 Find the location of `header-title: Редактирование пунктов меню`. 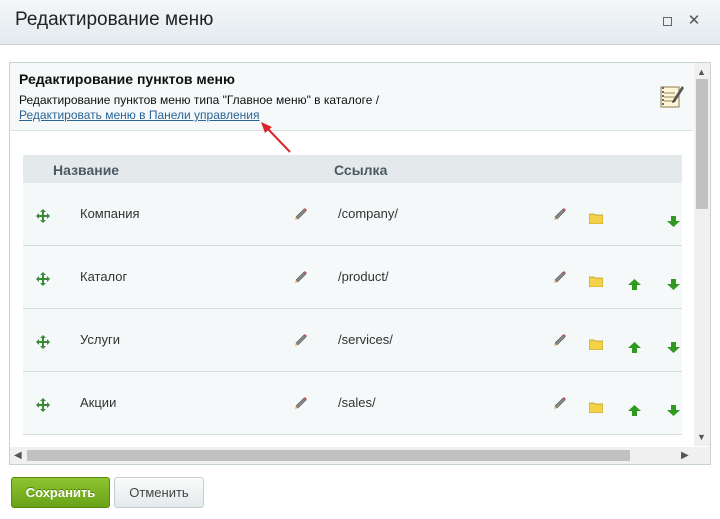

header-title: Редактирование пунктов меню is located at coordinates (127, 79).